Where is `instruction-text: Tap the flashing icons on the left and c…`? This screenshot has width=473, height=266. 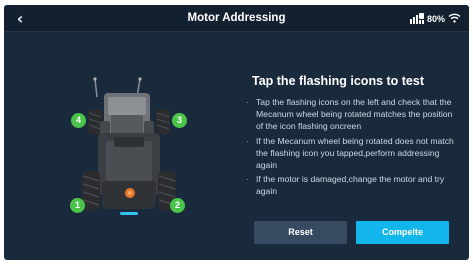 instruction-text: Tap the flashing icons on the left and c… is located at coordinates (354, 114).